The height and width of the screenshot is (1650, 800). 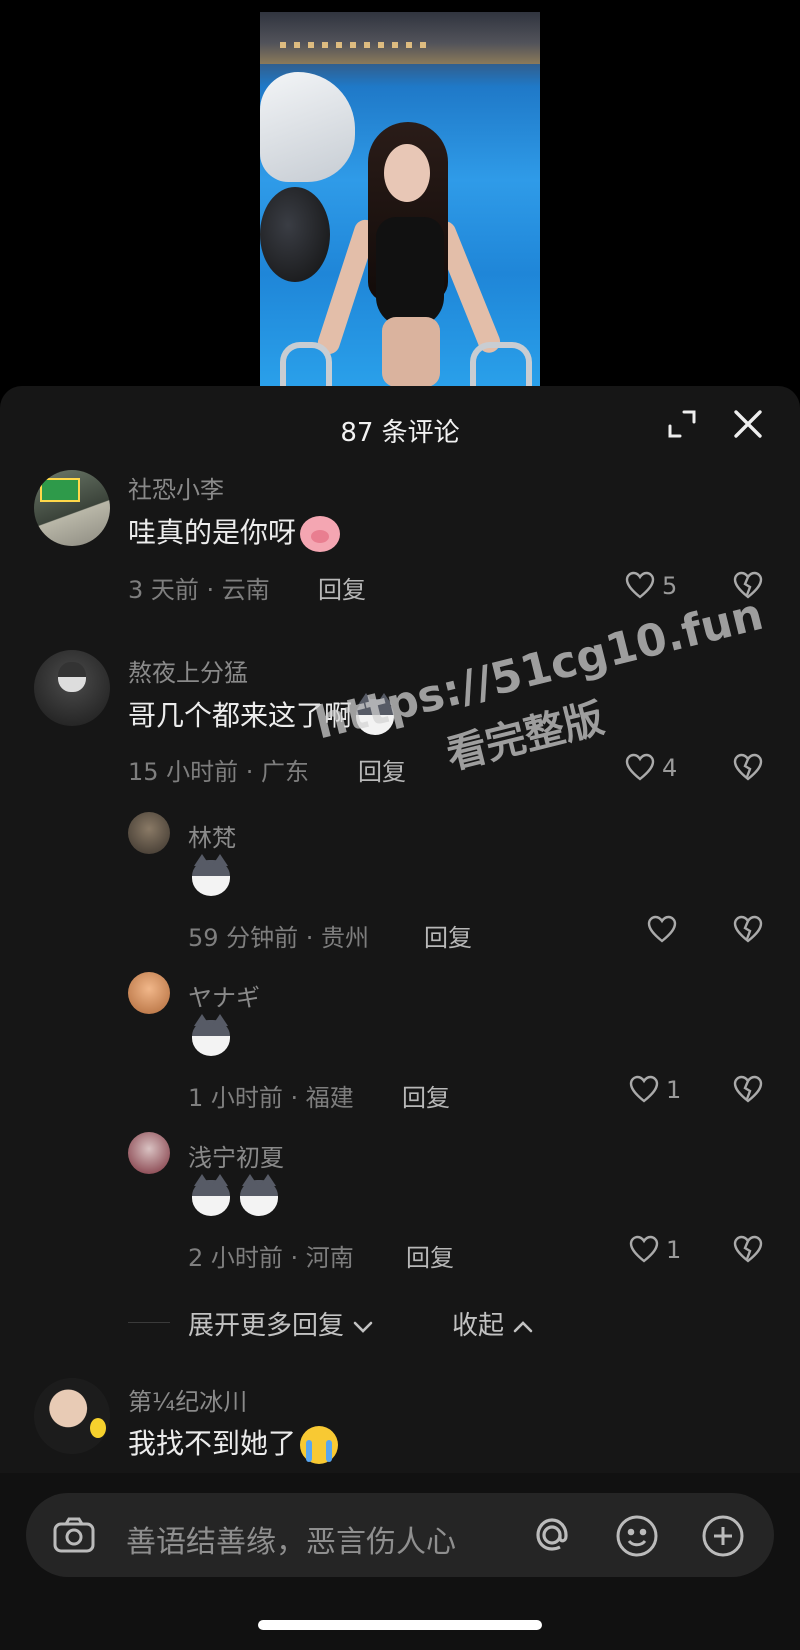 I want to click on comment-text-content: 我找不到她了, so click(x=212, y=1443).